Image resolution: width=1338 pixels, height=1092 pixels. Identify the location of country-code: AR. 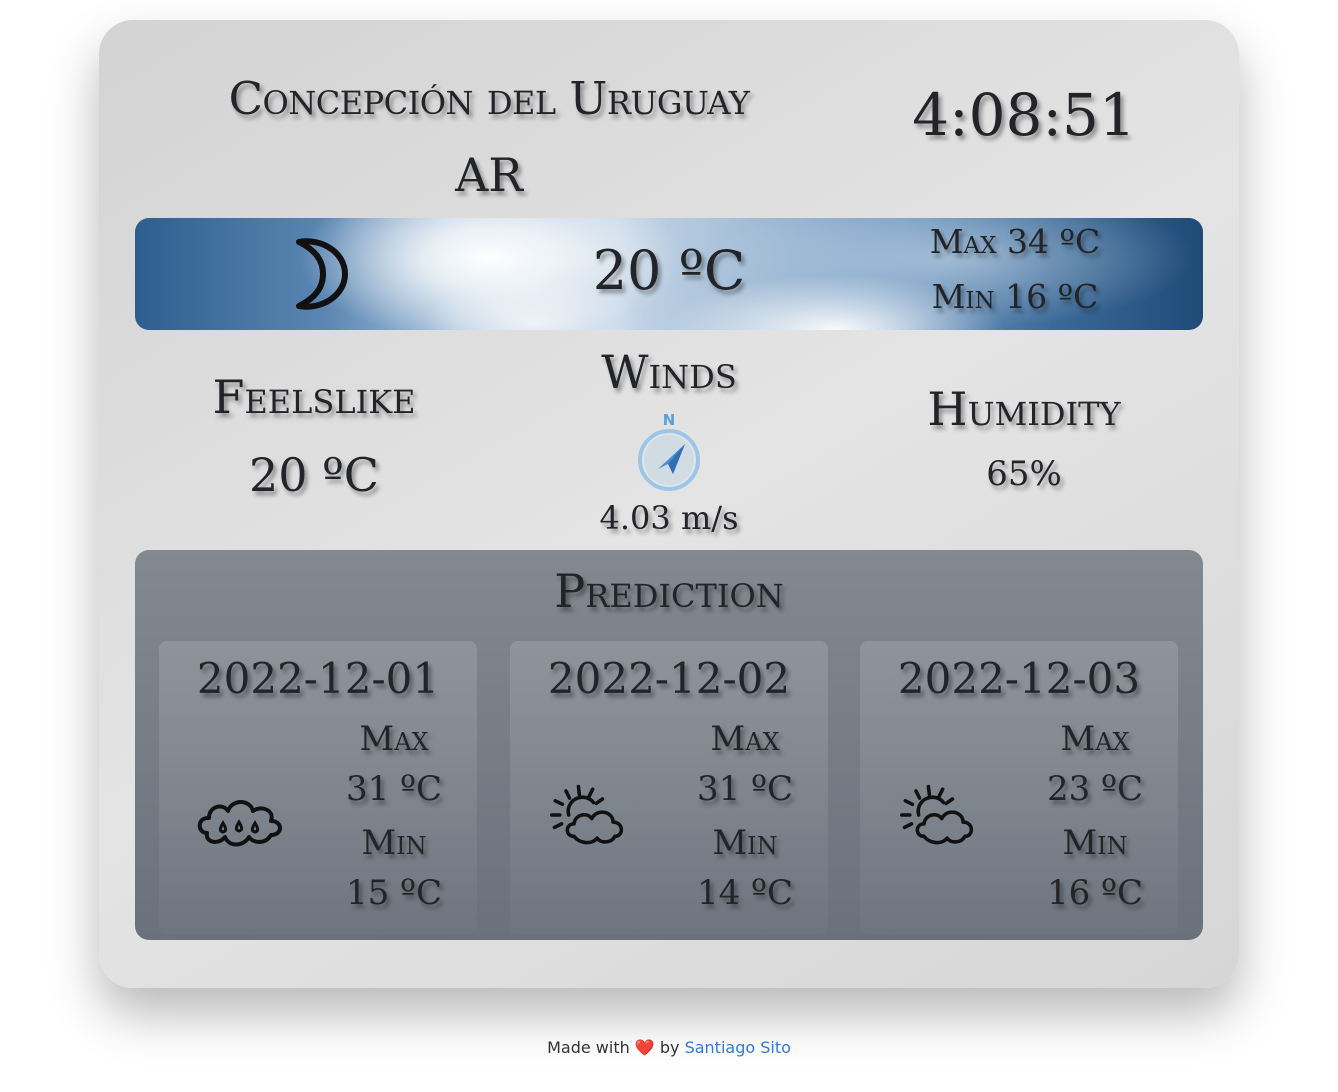
(489, 175).